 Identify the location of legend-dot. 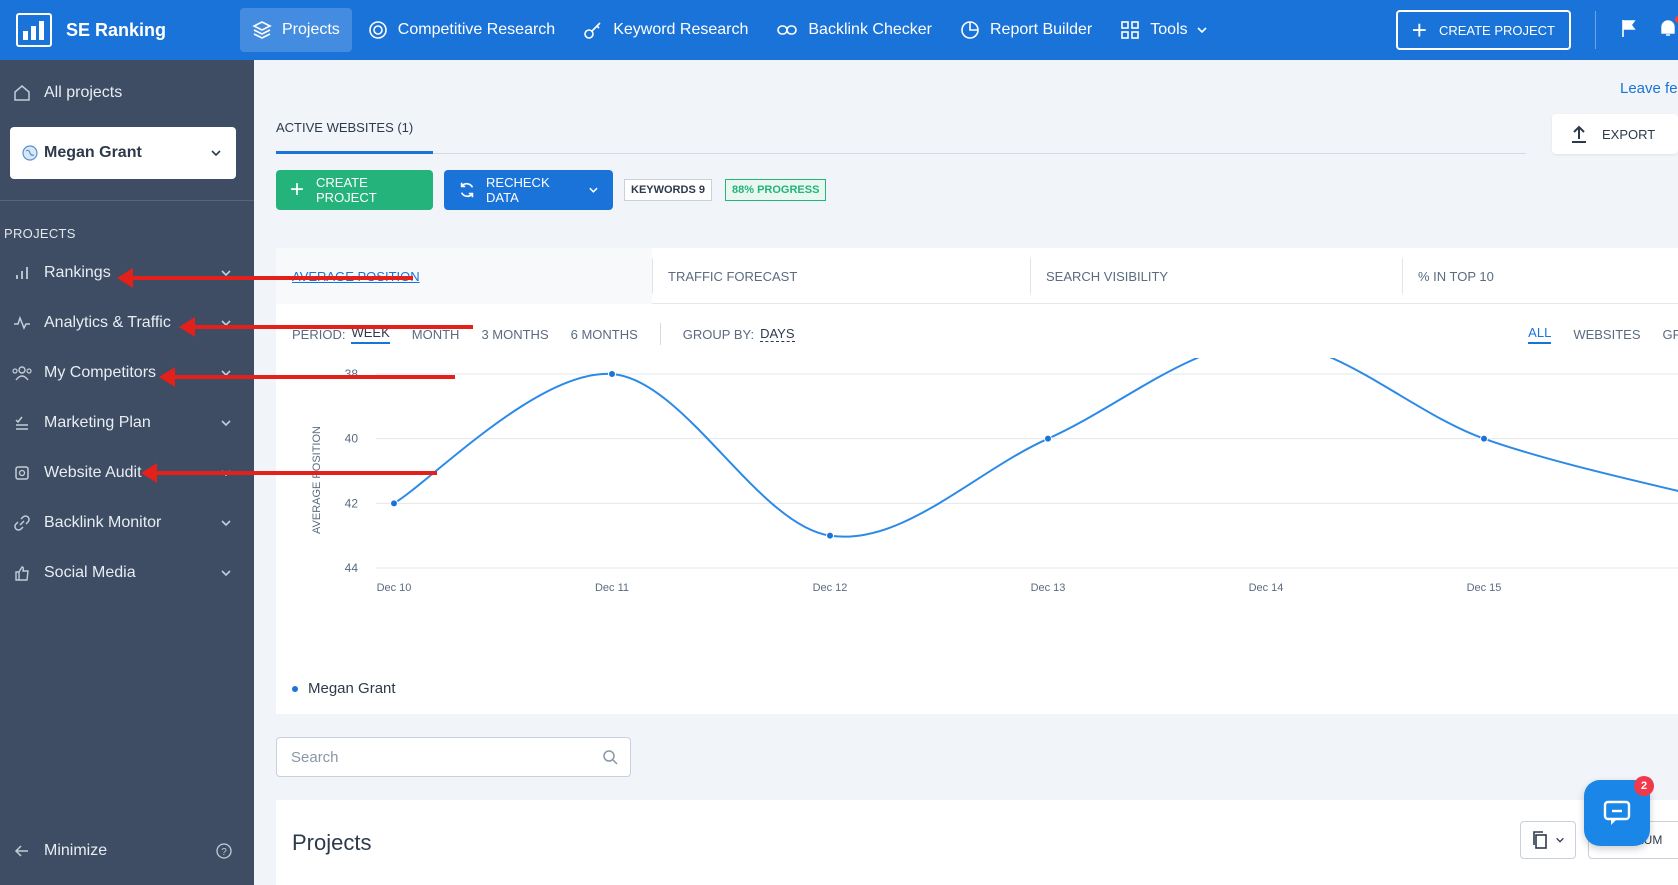
(295, 688).